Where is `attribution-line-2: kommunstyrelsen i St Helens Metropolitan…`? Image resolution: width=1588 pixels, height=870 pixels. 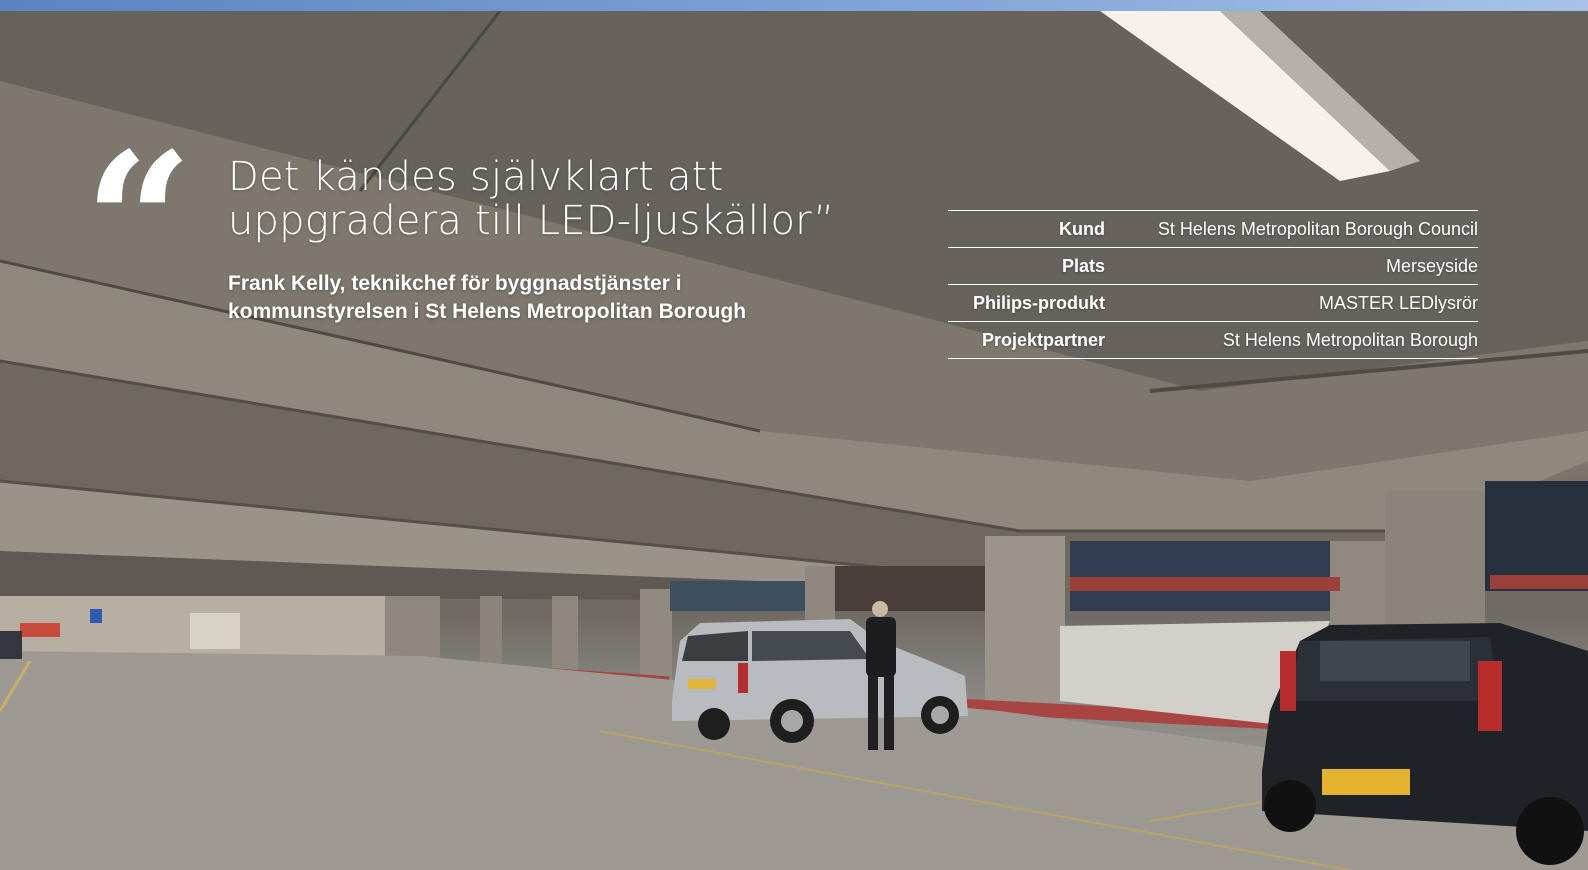
attribution-line-2: kommunstyrelsen i St Helens Metropolitan… is located at coordinates (487, 311).